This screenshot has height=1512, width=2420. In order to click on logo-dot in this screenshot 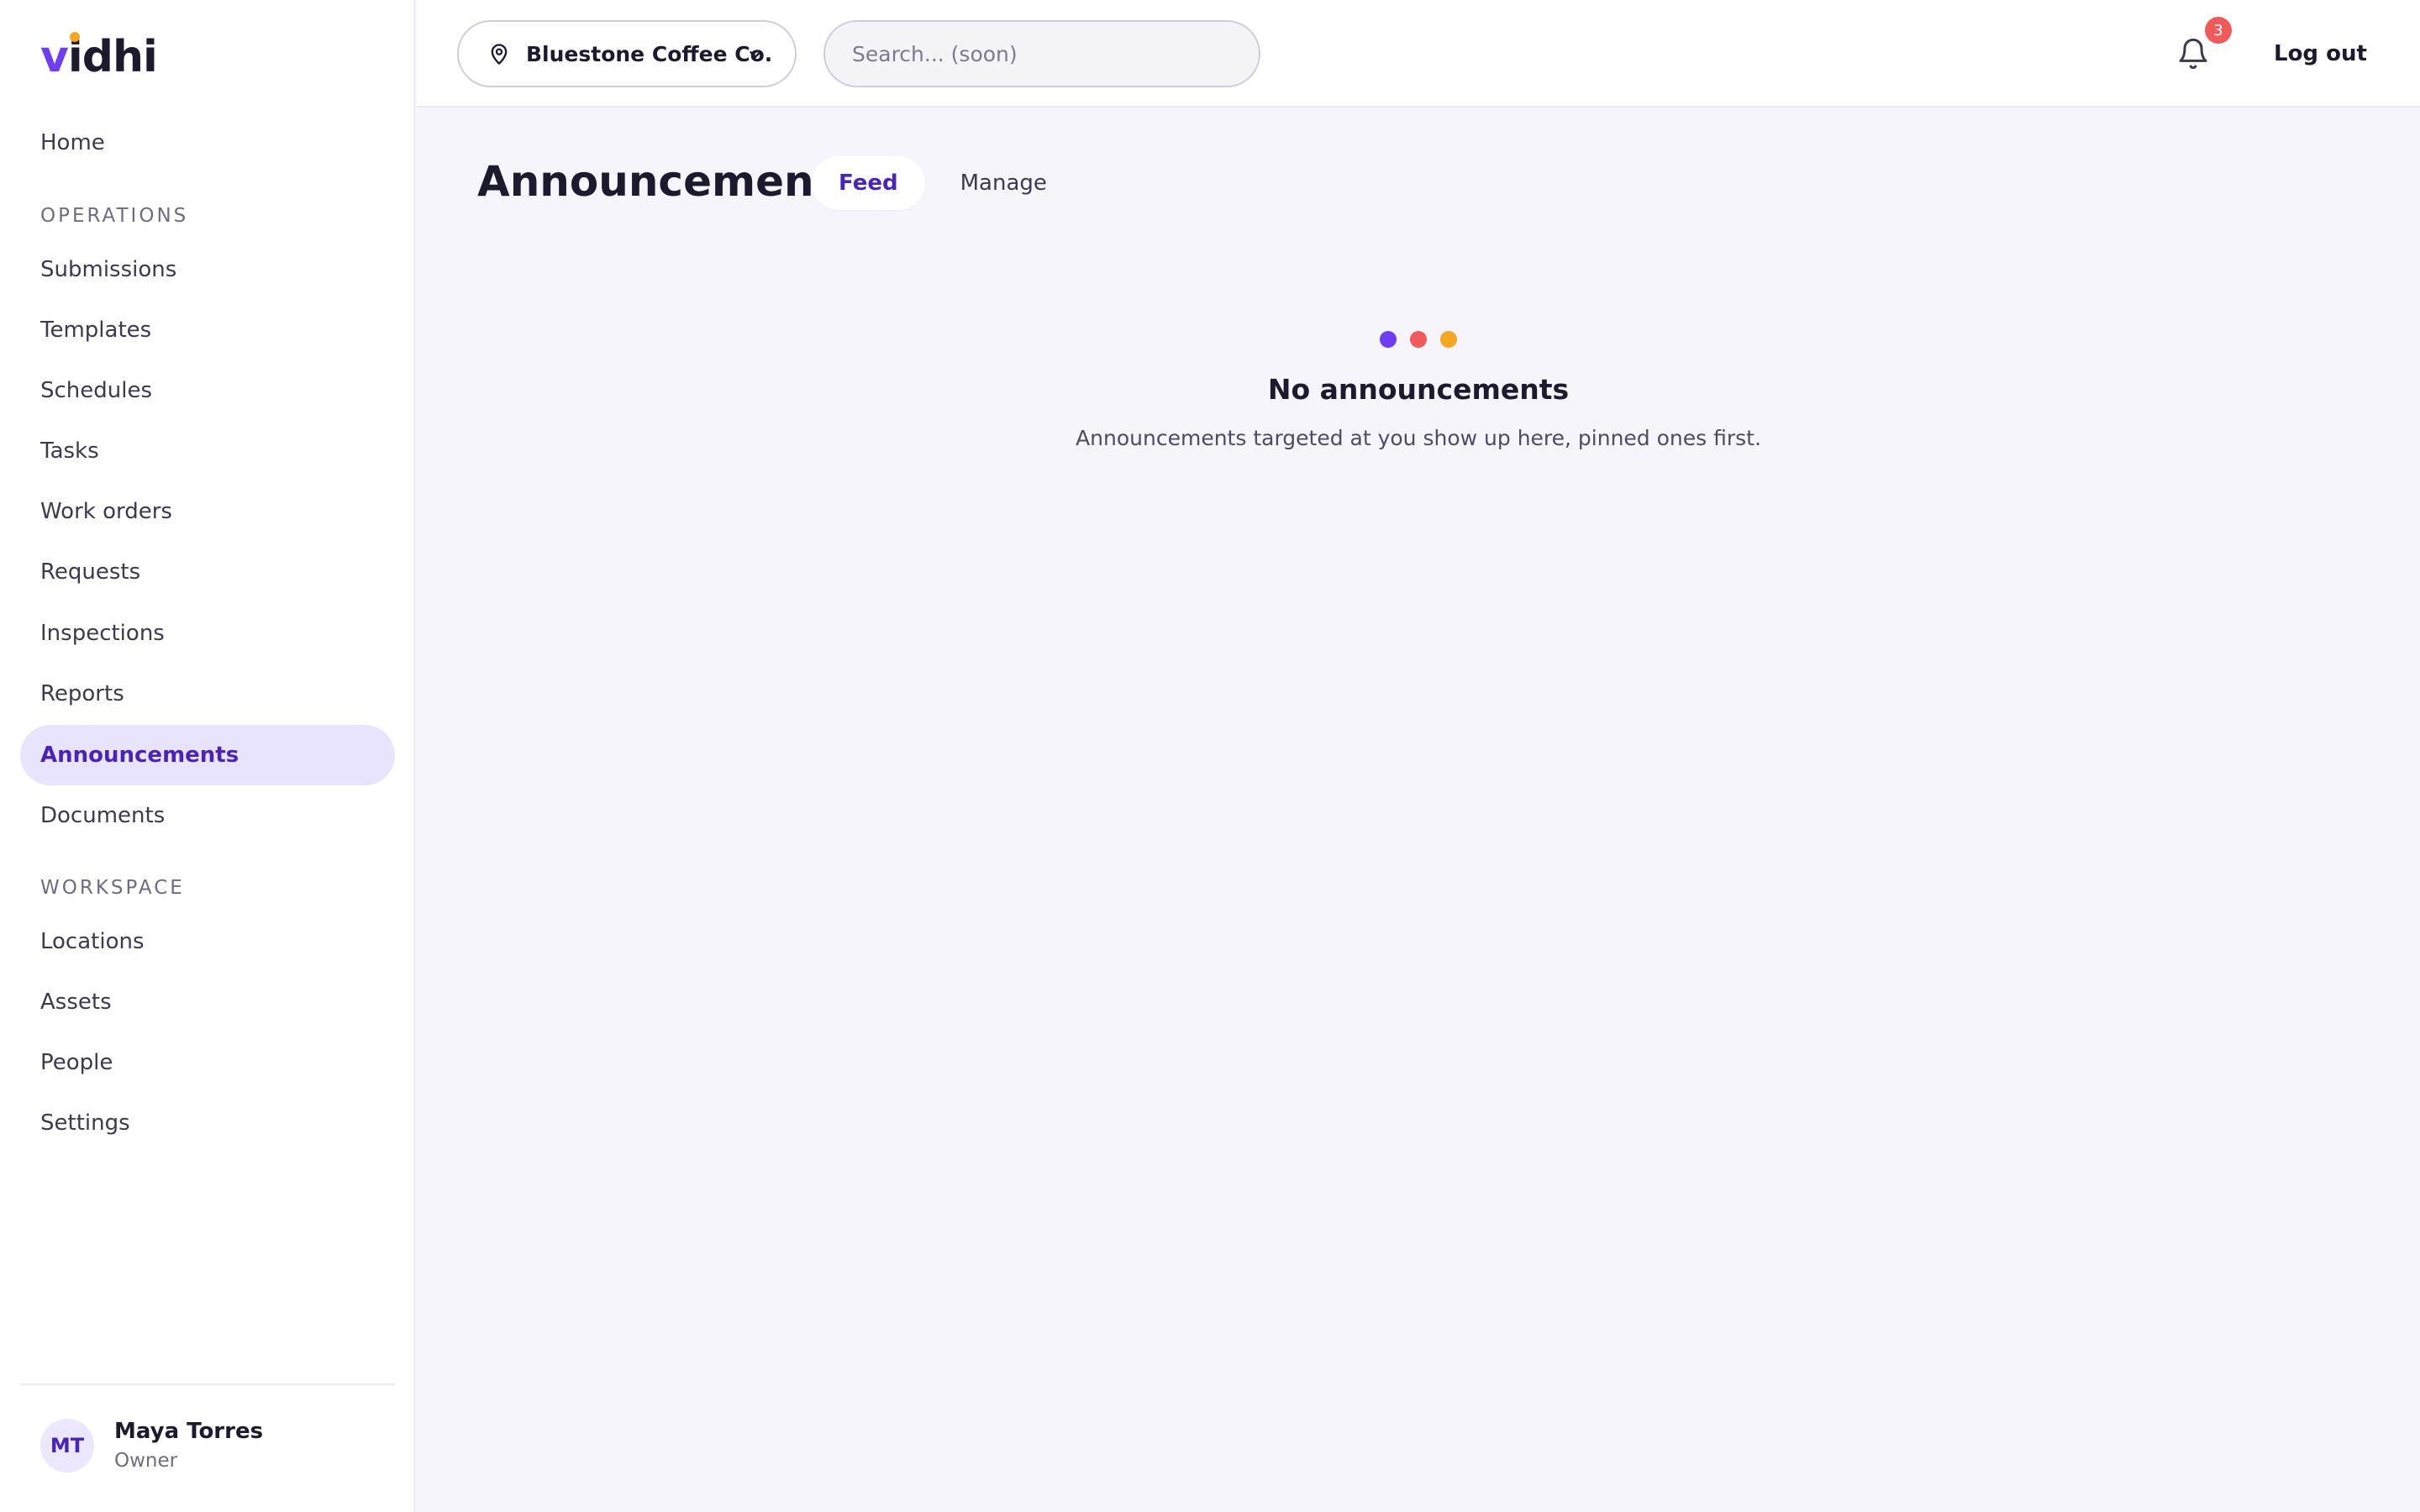, I will do `click(75, 37)`.